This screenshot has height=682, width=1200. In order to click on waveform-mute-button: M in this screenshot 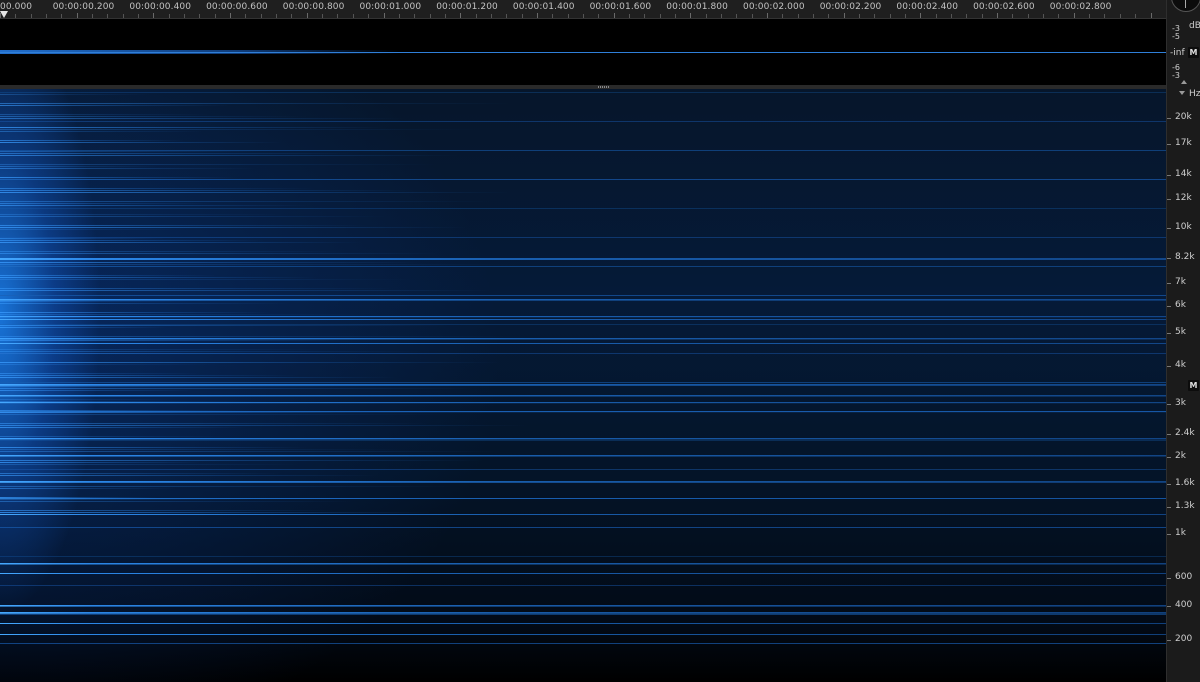, I will do `click(1193, 52)`.